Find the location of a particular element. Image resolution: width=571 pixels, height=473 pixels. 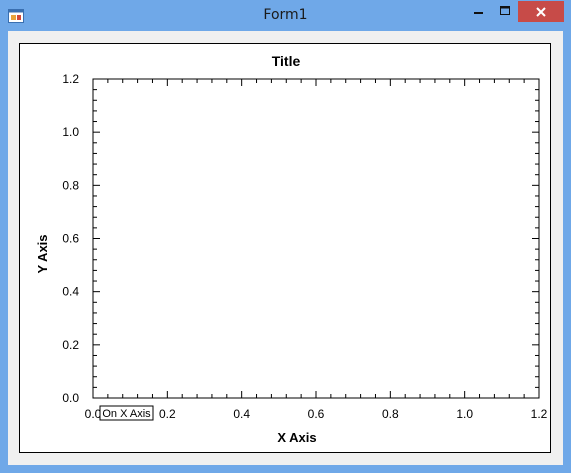

annotation-text: On X Axis is located at coordinates (126, 414).